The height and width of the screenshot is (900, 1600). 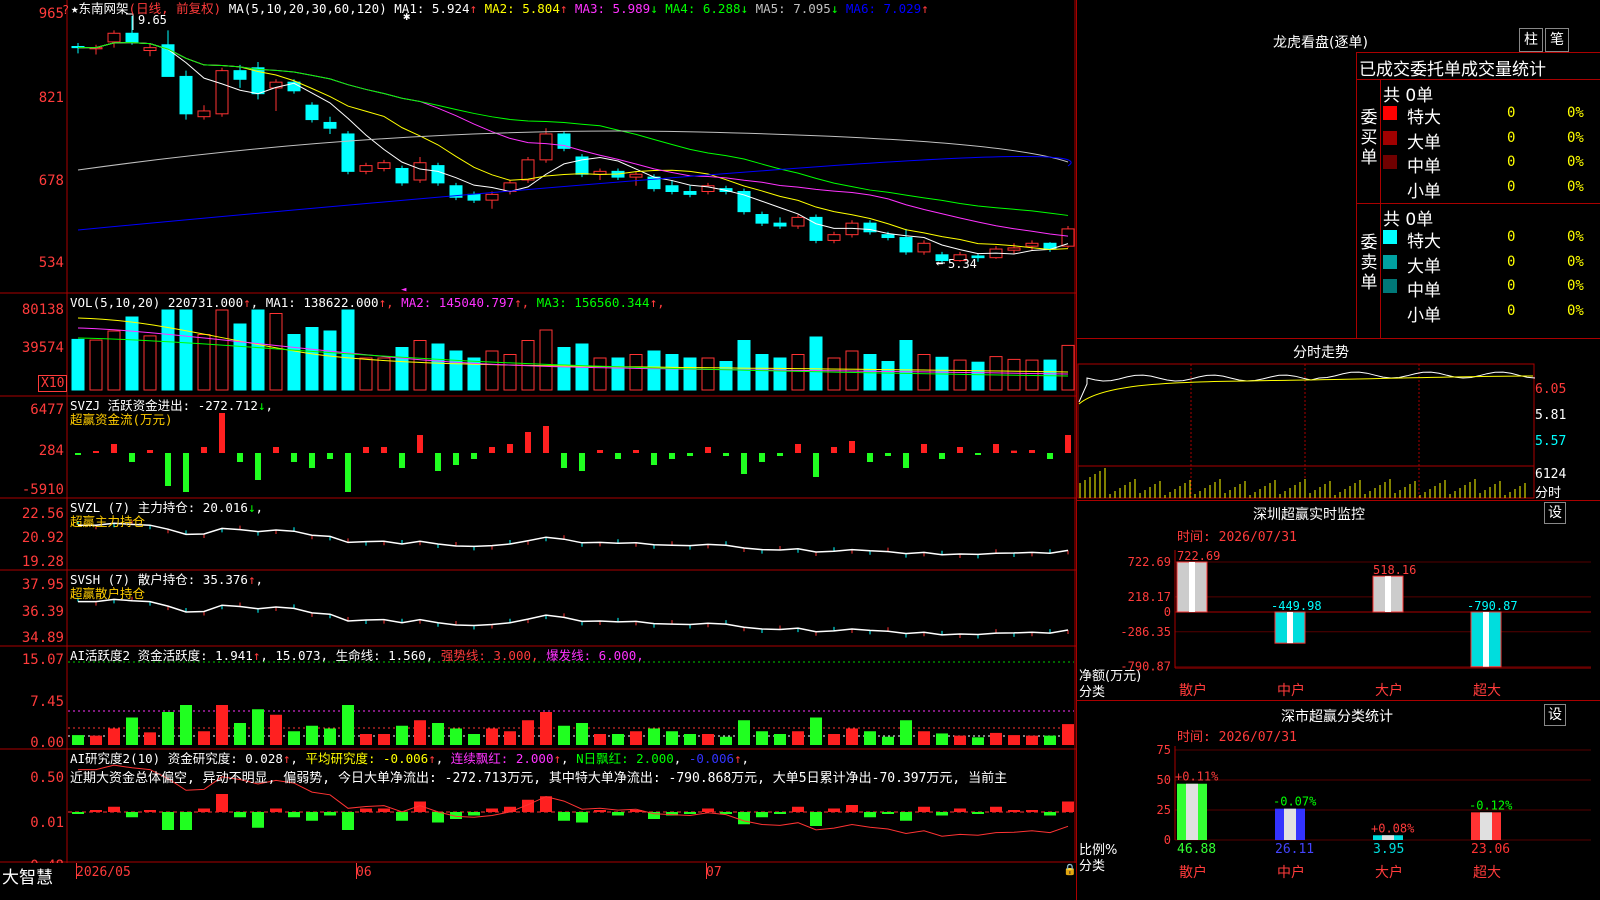 What do you see at coordinates (1388, 849) in the screenshot?
I see `cl-bar-value: 3.95` at bounding box center [1388, 849].